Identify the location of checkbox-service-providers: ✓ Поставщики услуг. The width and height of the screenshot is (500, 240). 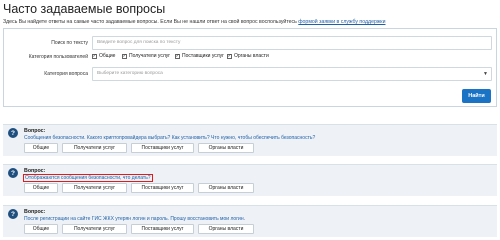
(199, 56).